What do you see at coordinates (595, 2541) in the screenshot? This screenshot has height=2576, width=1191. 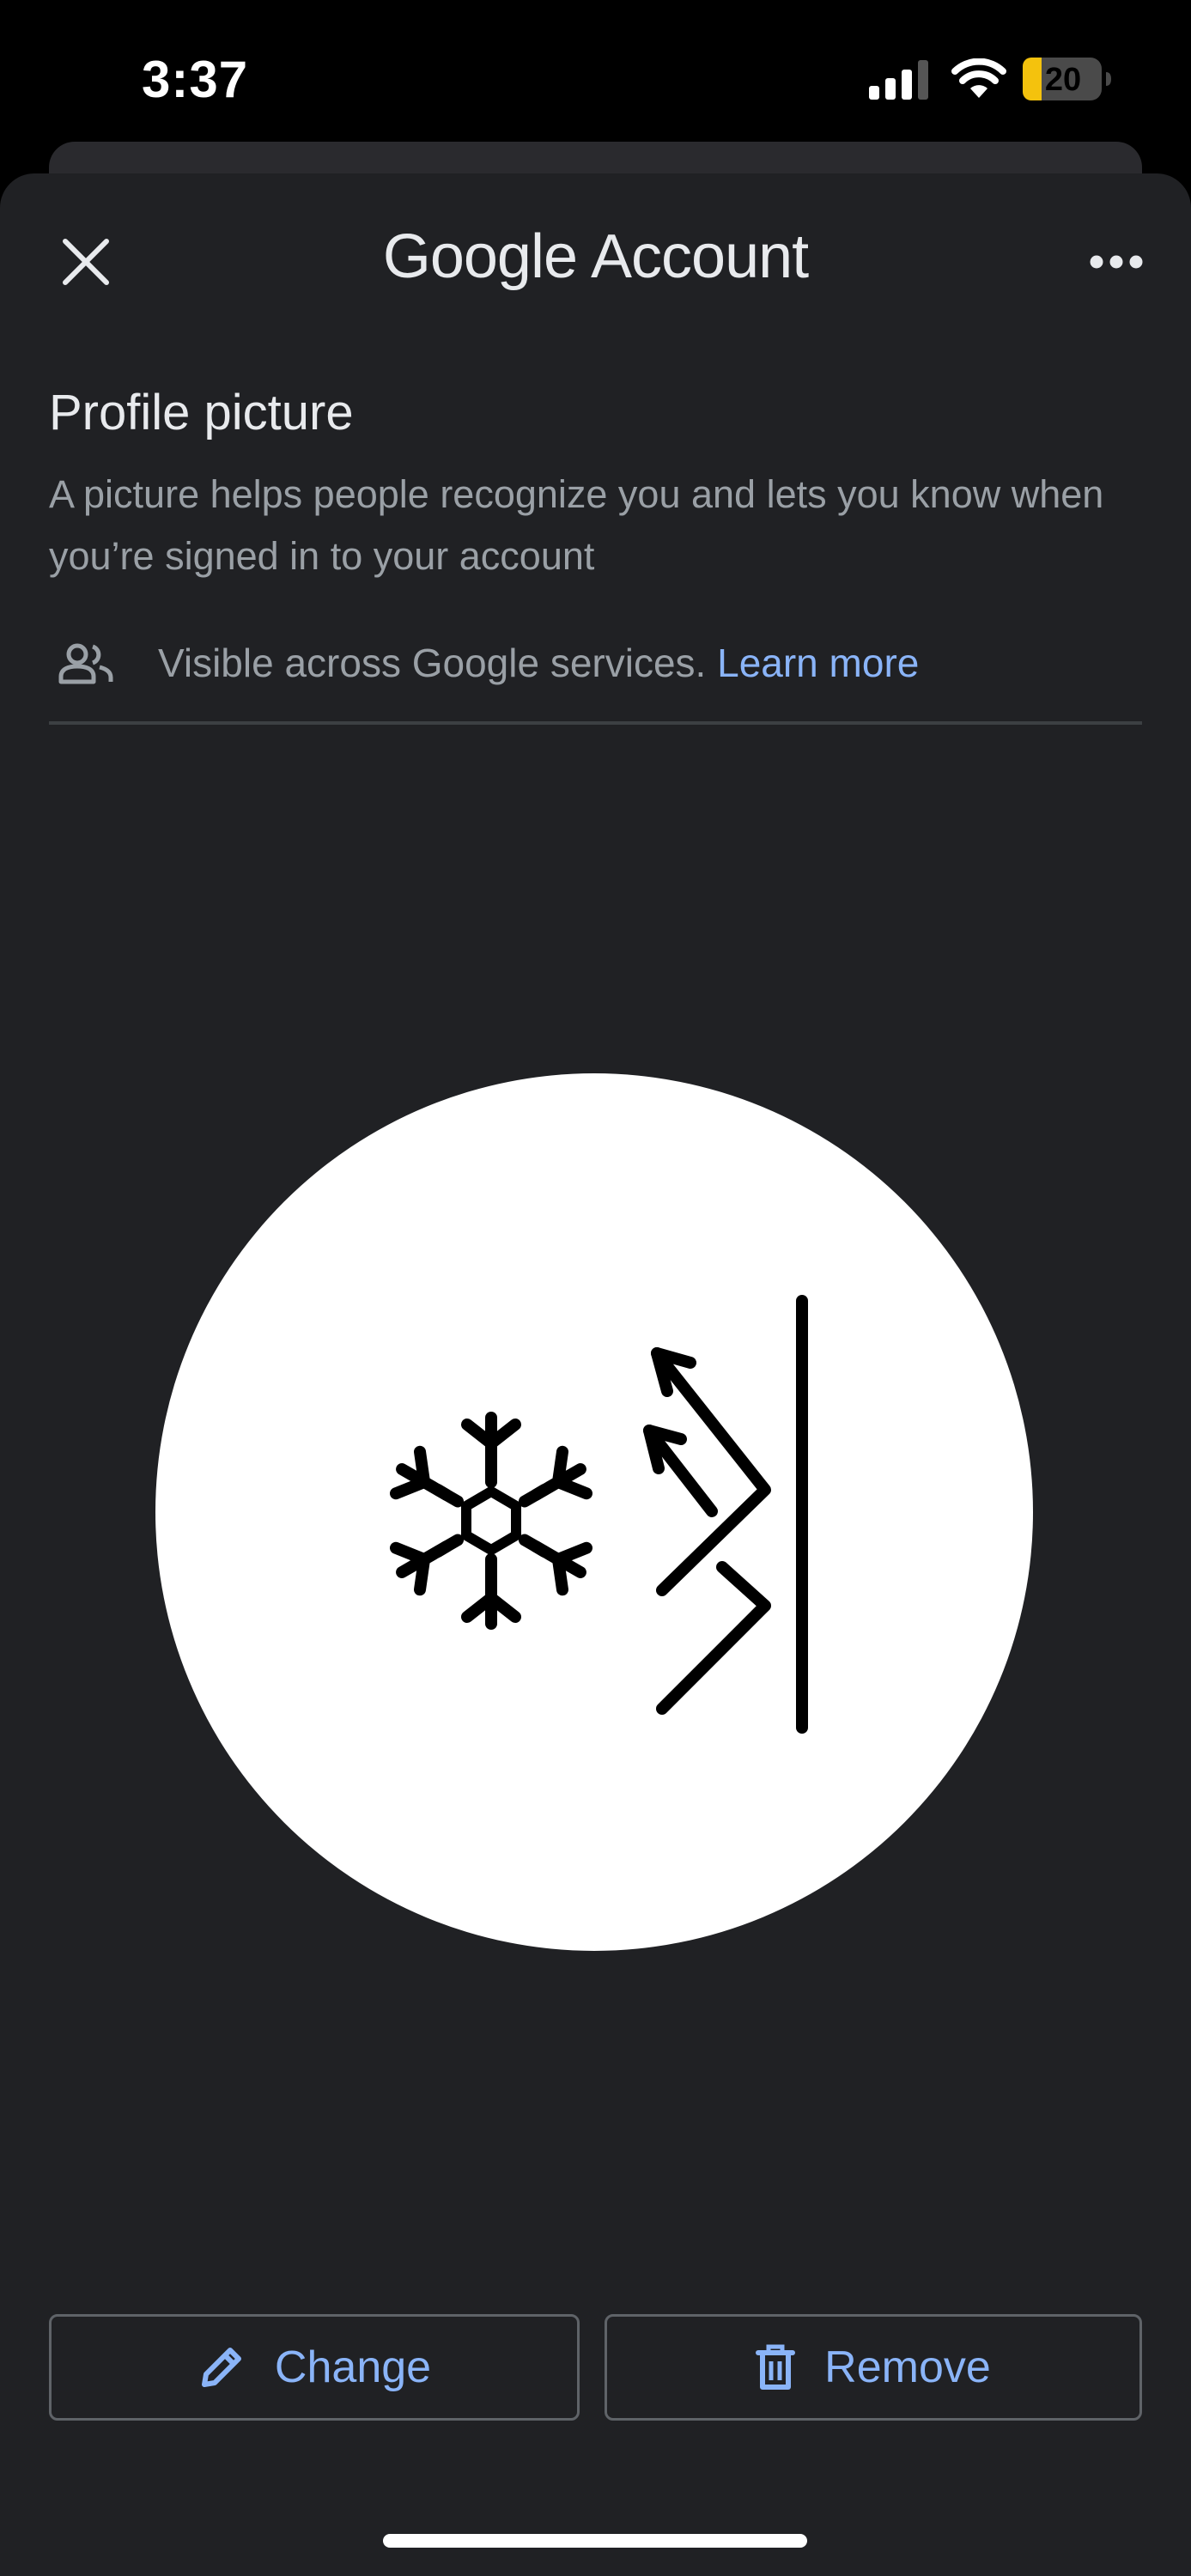 I see `home-indicator` at bounding box center [595, 2541].